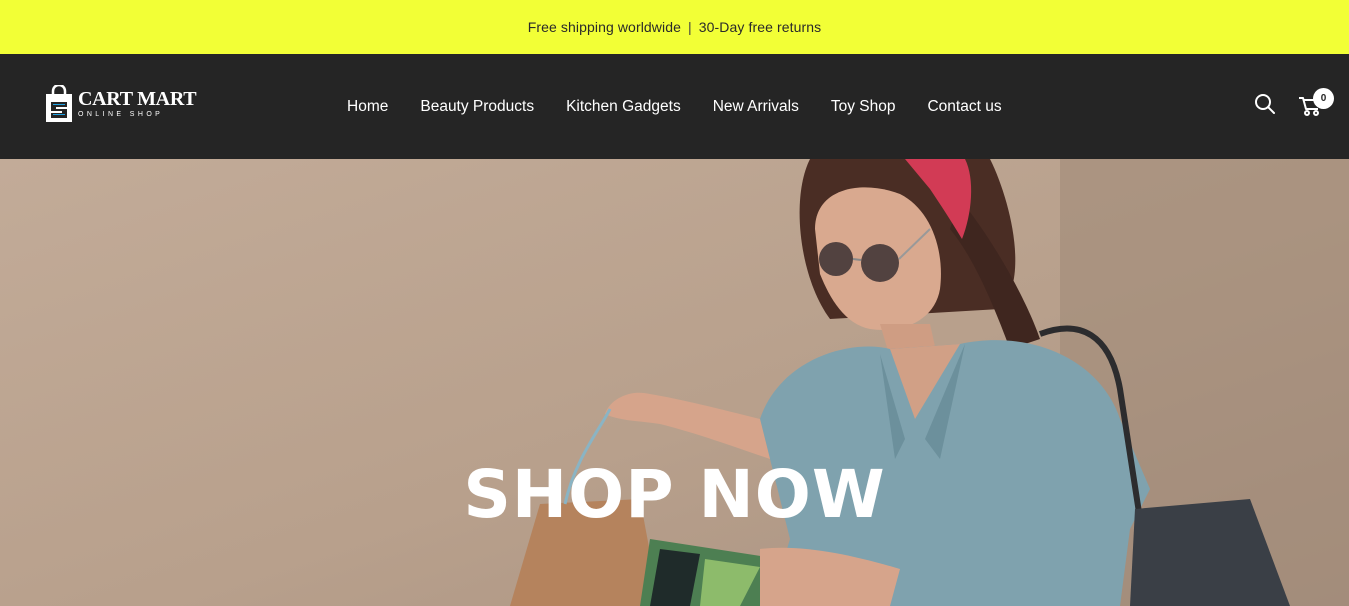 This screenshot has width=1349, height=606. I want to click on brand-logo: CART MART ONLINE SHOP, so click(120, 103).